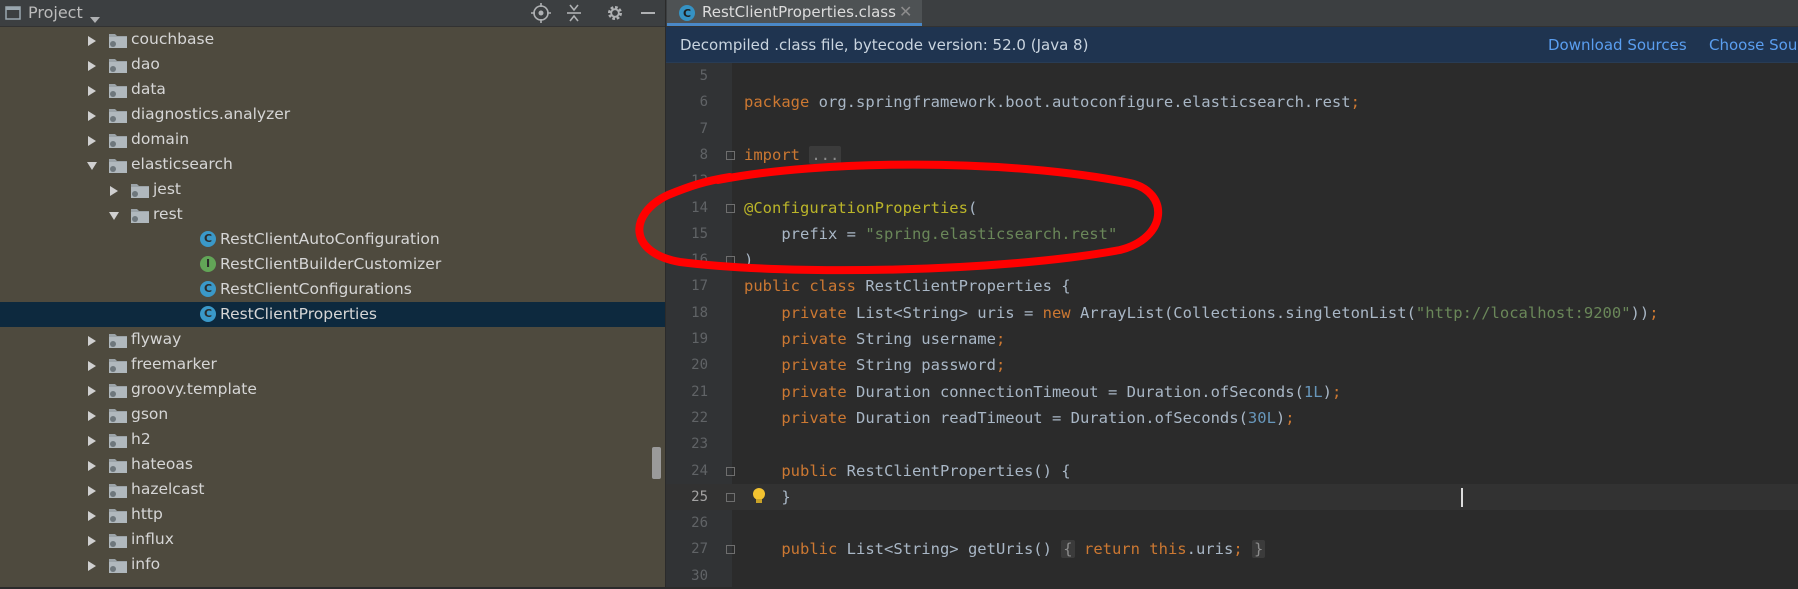  I want to click on tree-item-label: flyway, so click(156, 339).